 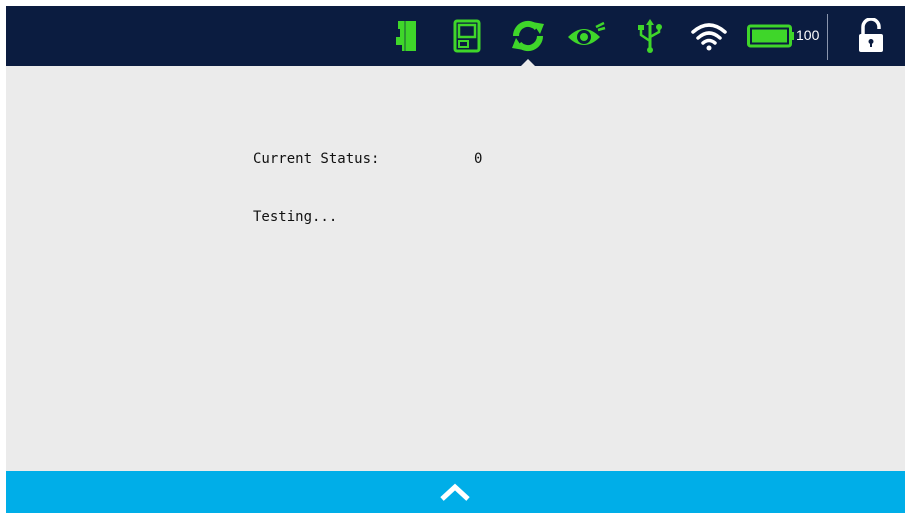 What do you see at coordinates (650, 36) in the screenshot?
I see `usb-icon` at bounding box center [650, 36].